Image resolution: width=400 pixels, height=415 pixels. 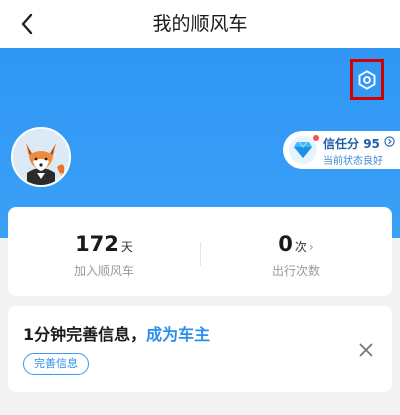 I want to click on days-joined-label: 加入顺风车, so click(x=103, y=271).